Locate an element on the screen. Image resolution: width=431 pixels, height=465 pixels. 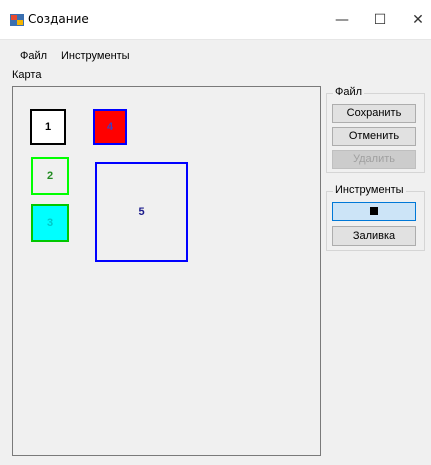
shape-1-label: 1 is located at coordinates (48, 127).